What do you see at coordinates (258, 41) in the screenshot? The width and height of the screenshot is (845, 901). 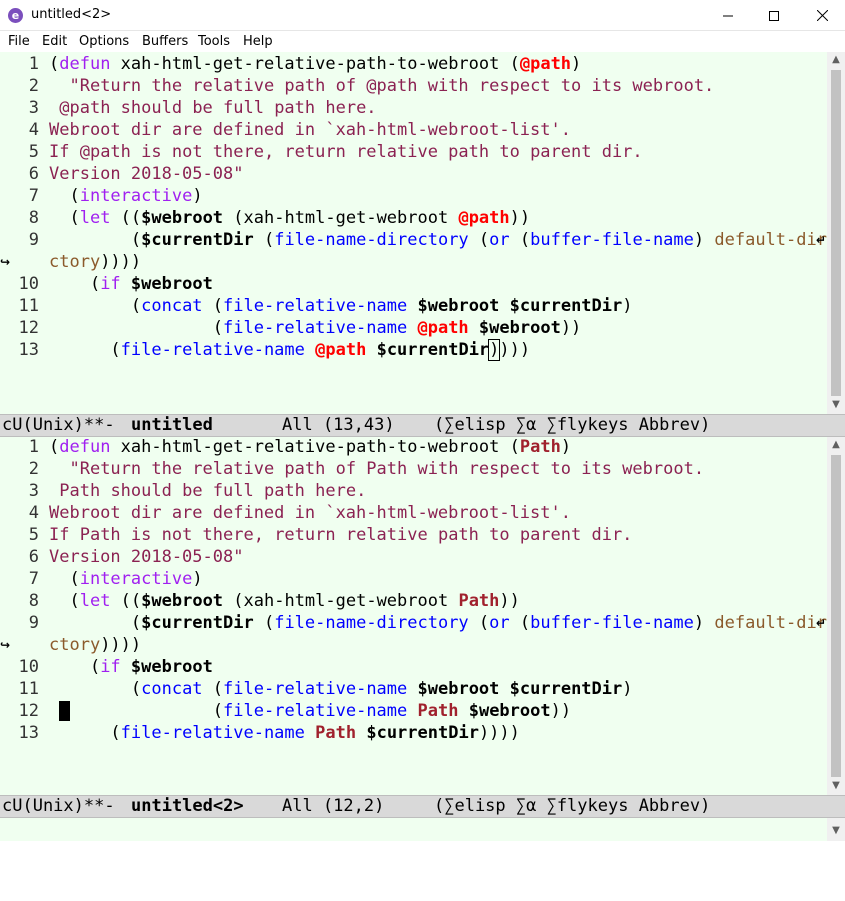 I see `menu-help: Help` at bounding box center [258, 41].